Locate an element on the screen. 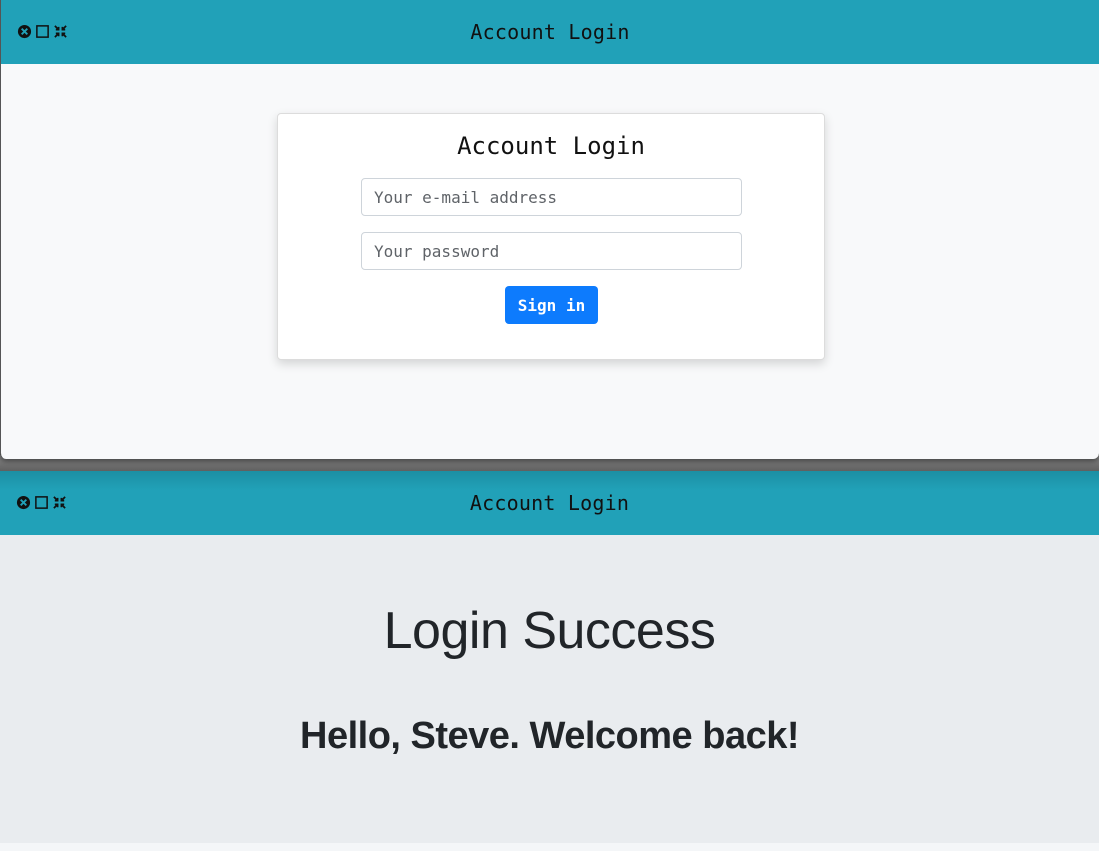 The width and height of the screenshot is (1099, 851). success-heading: Login Success is located at coordinates (549, 631).